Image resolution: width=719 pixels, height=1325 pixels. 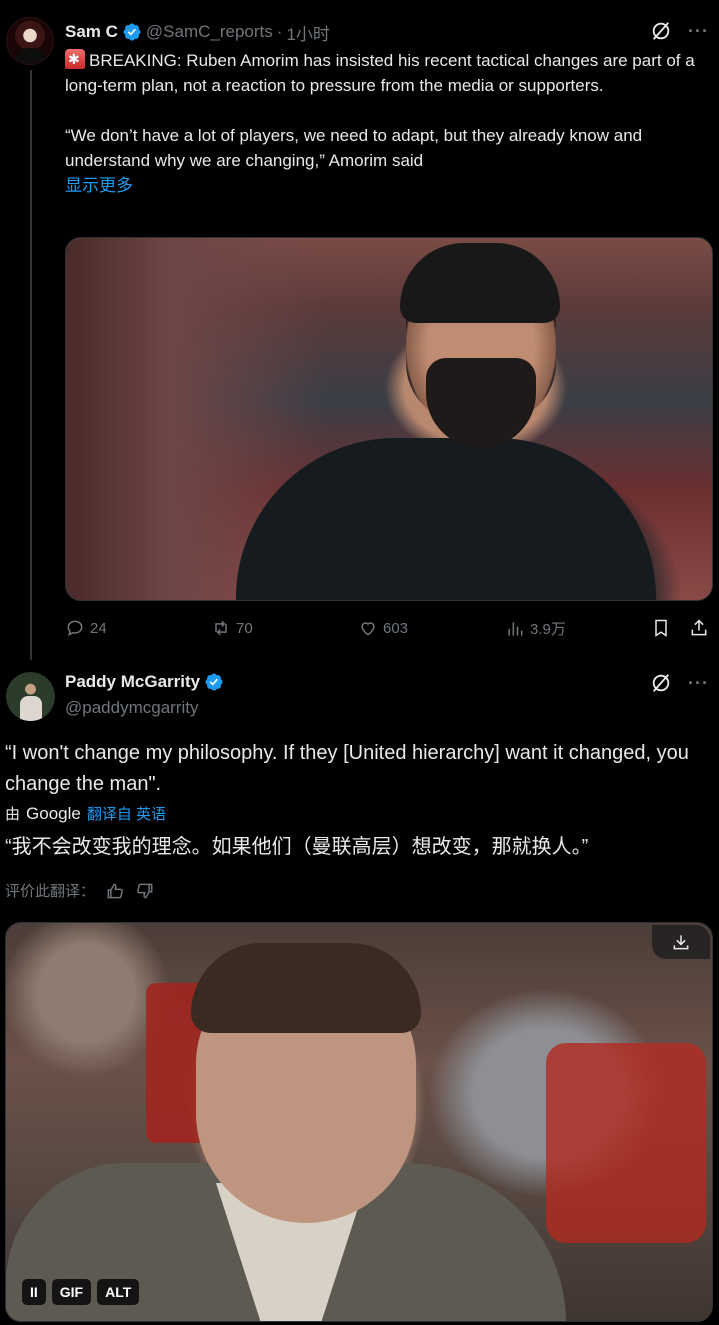 What do you see at coordinates (385, 185) in the screenshot?
I see `show-more-link: 显示更多` at bounding box center [385, 185].